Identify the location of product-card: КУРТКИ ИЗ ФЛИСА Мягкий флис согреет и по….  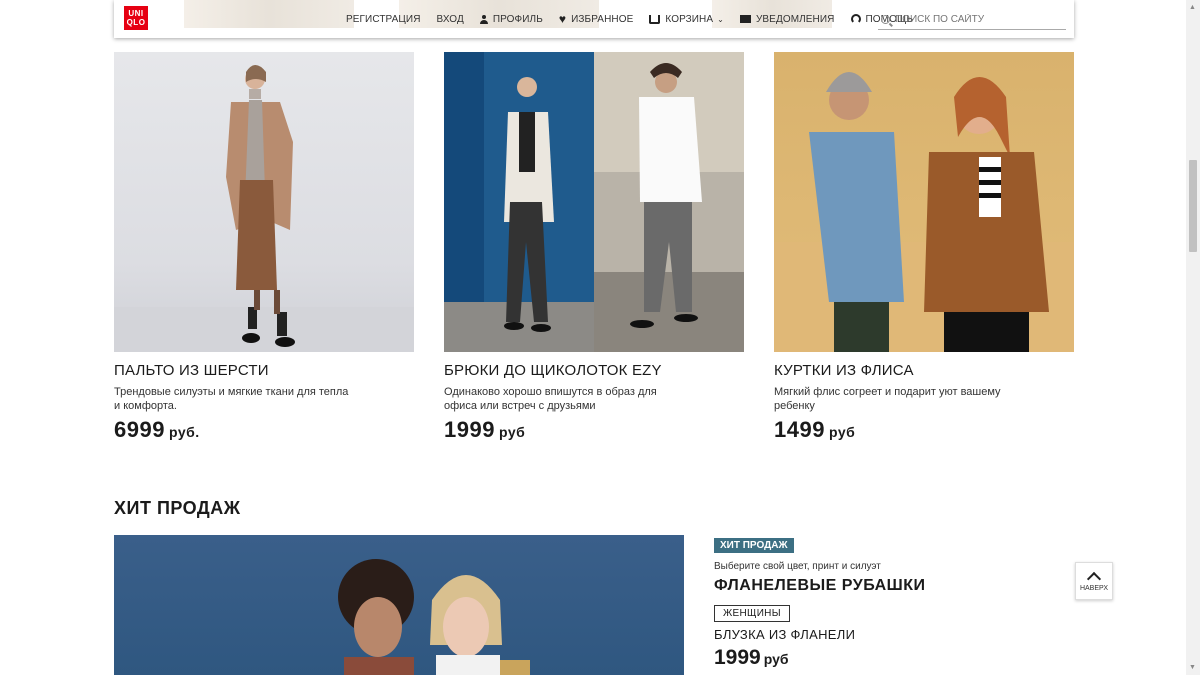
(924, 247).